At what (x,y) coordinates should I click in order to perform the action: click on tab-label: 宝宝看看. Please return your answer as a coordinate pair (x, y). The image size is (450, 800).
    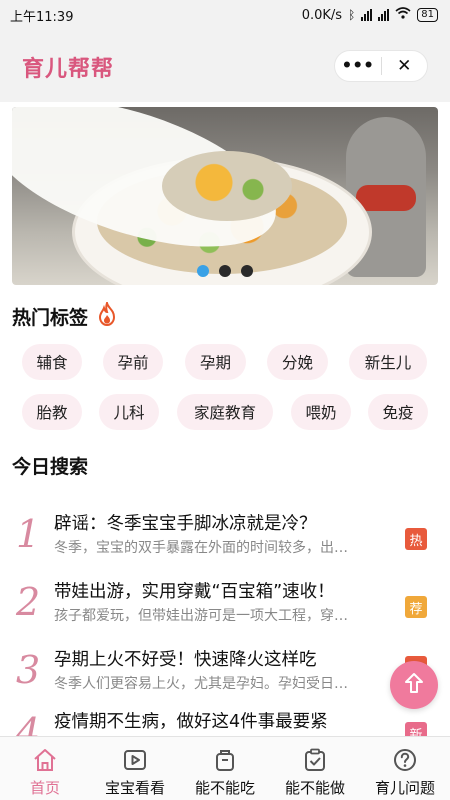
    Looking at the image, I should click on (134, 788).